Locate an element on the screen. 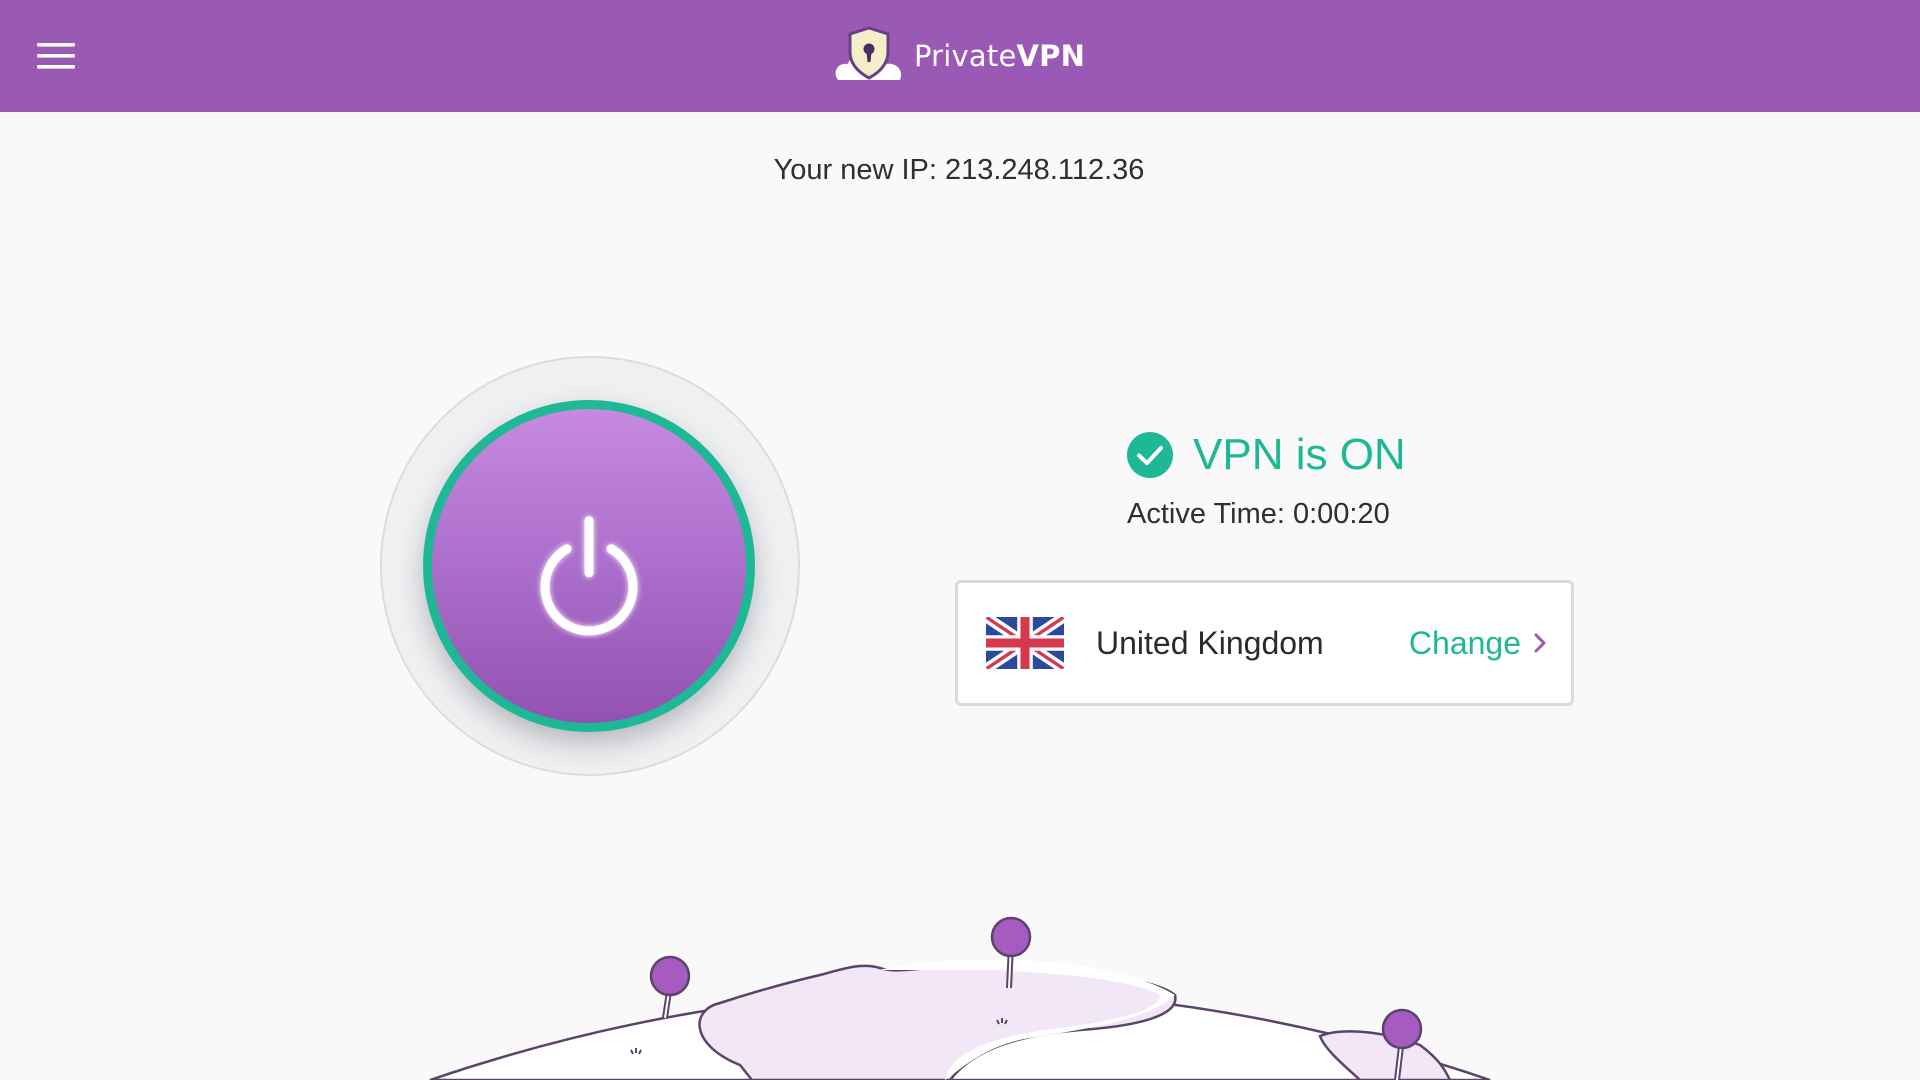  change-location-button: Change is located at coordinates (1478, 643).